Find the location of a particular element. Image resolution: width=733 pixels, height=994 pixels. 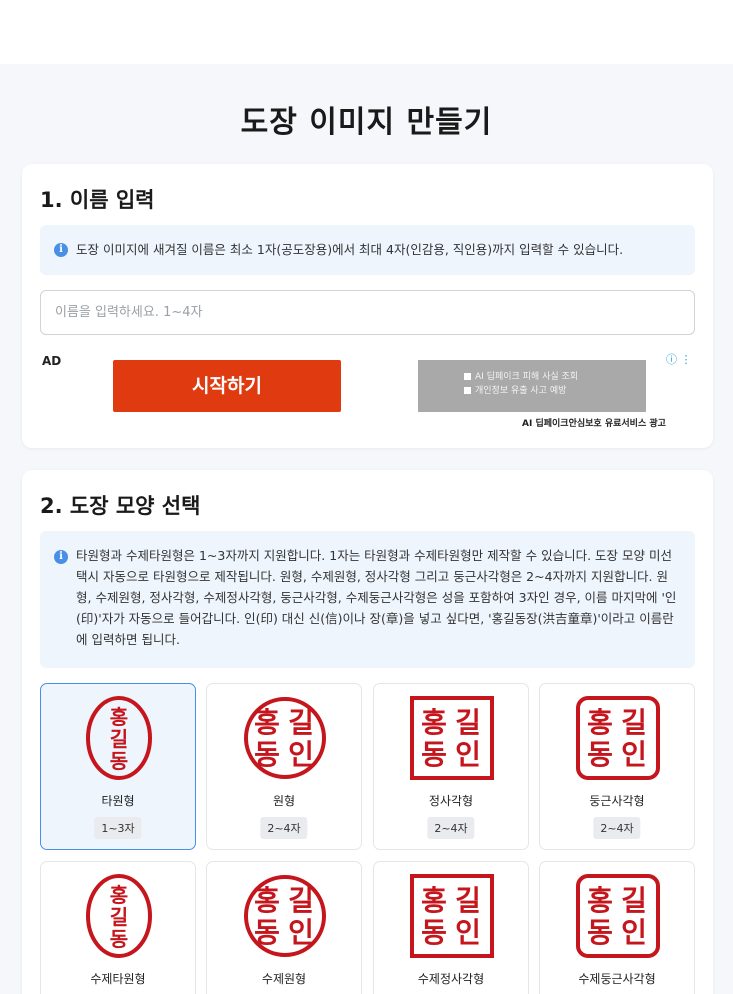

ad-checkbox-2: 개인정보 유출 사고 예방 is located at coordinates (555, 391).